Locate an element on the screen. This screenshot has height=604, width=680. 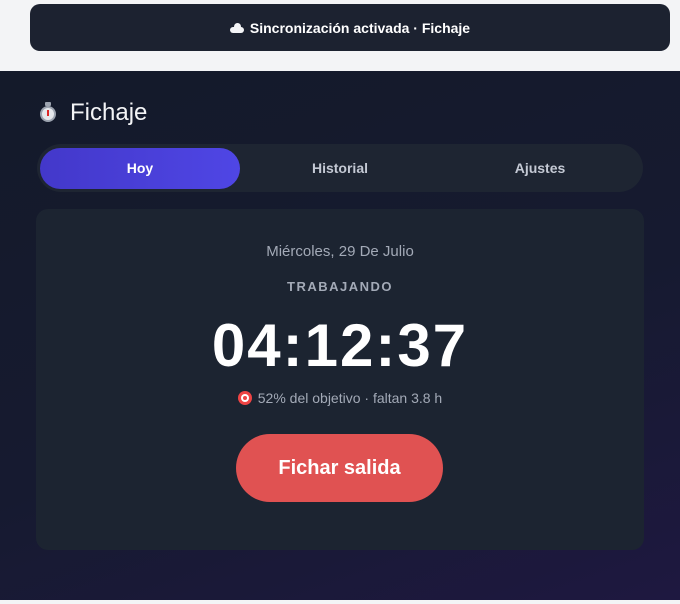
current-date: Miércoles, 29 De Julio is located at coordinates (340, 251).